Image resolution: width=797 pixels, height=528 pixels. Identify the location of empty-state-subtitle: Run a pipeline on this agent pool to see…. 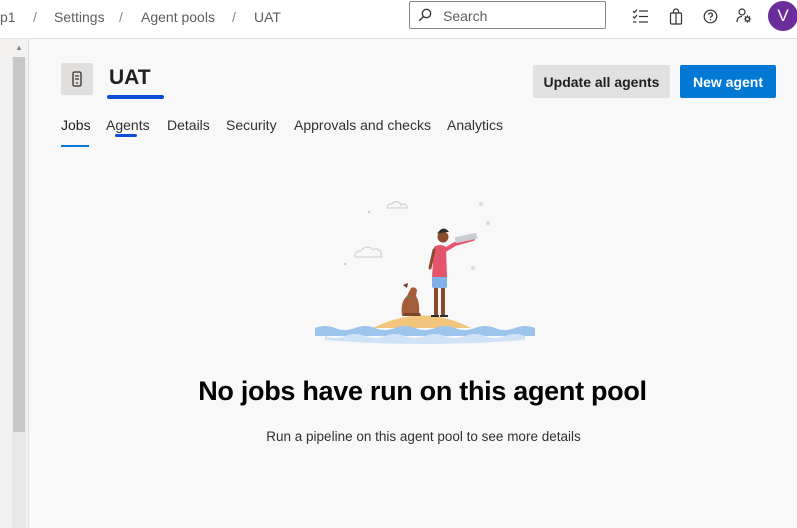
(423, 436).